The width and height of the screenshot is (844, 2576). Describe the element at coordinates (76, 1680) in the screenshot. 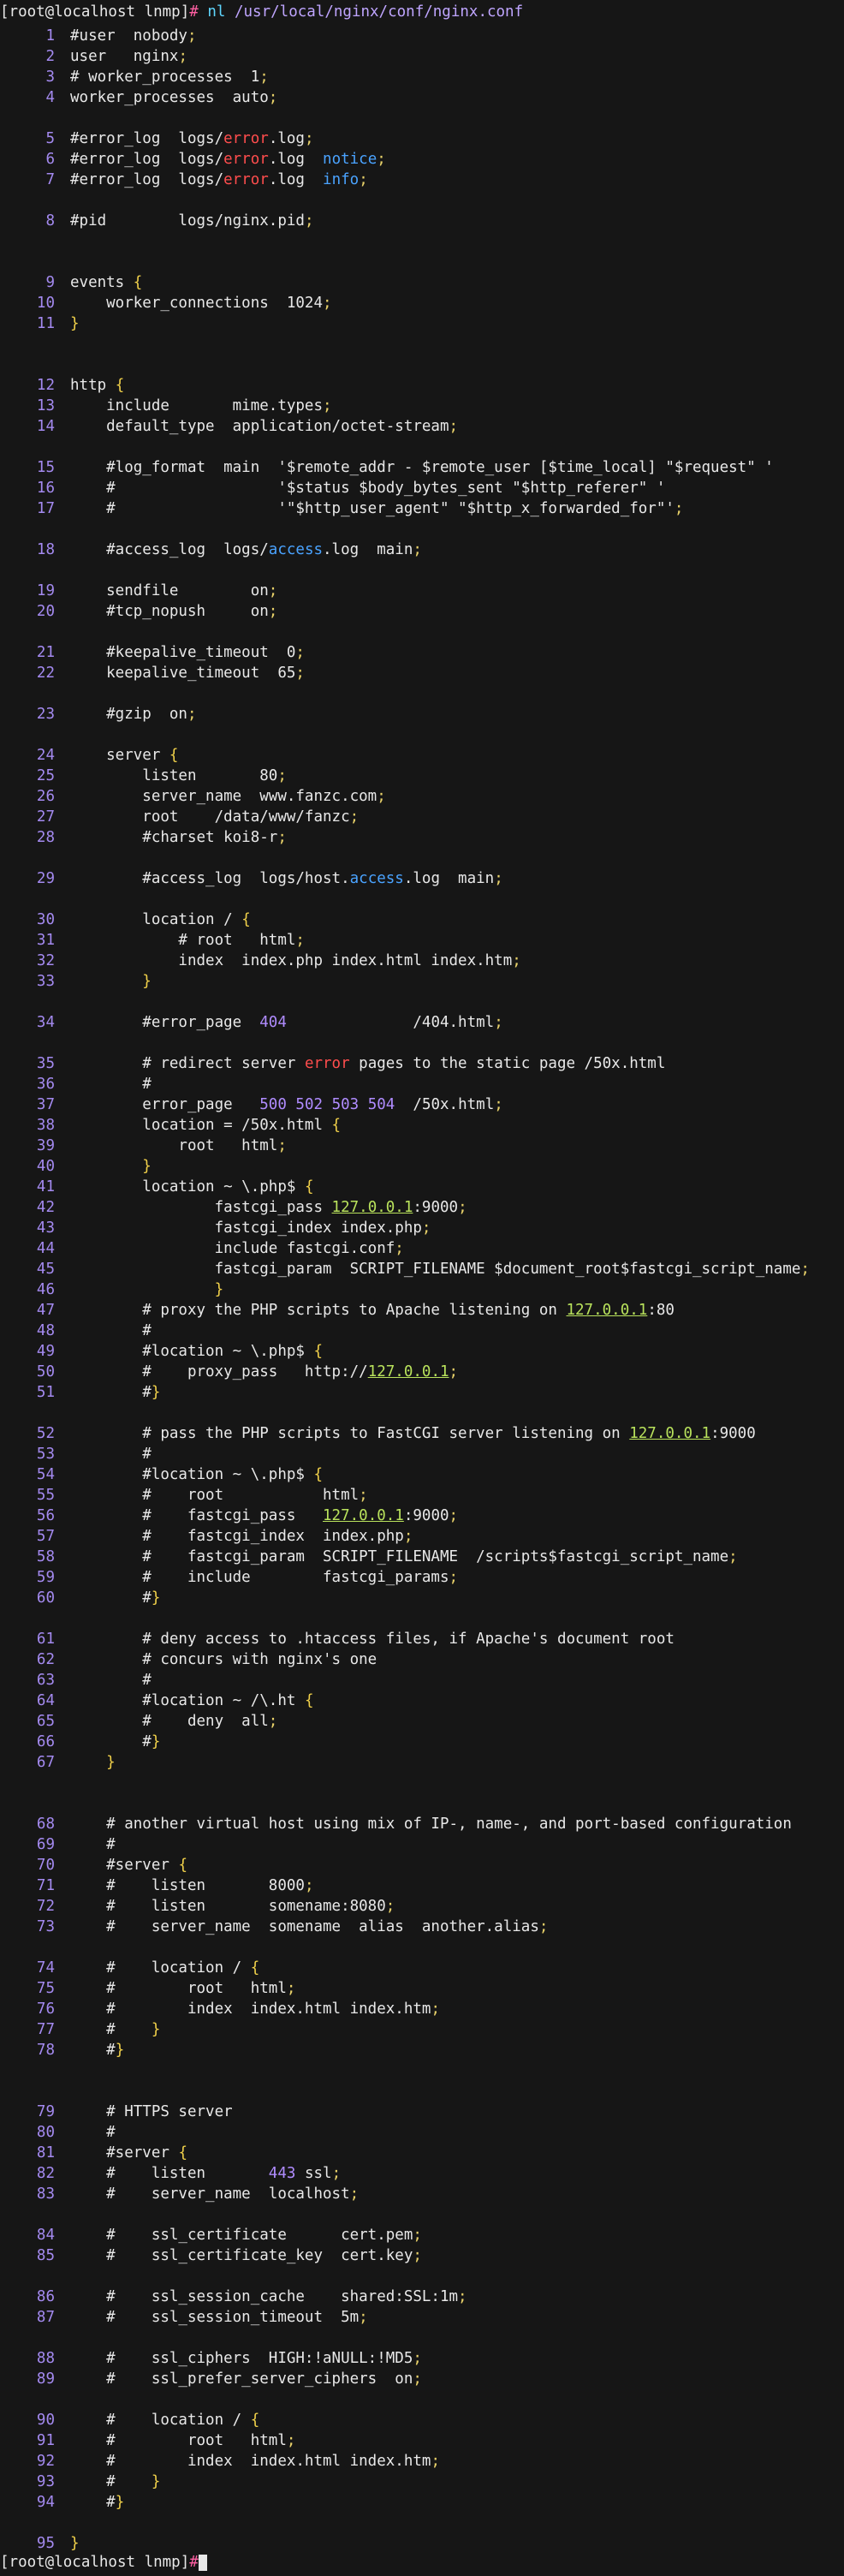

I see `code-line: 63 #` at that location.